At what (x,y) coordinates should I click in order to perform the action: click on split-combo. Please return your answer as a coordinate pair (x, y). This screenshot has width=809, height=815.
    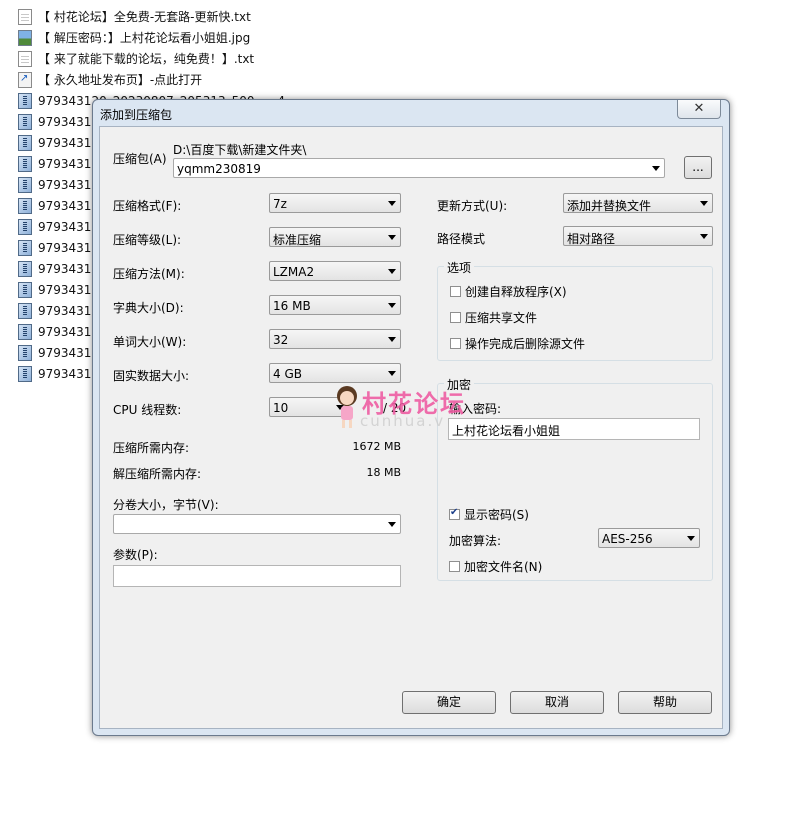
    Looking at the image, I should click on (257, 524).